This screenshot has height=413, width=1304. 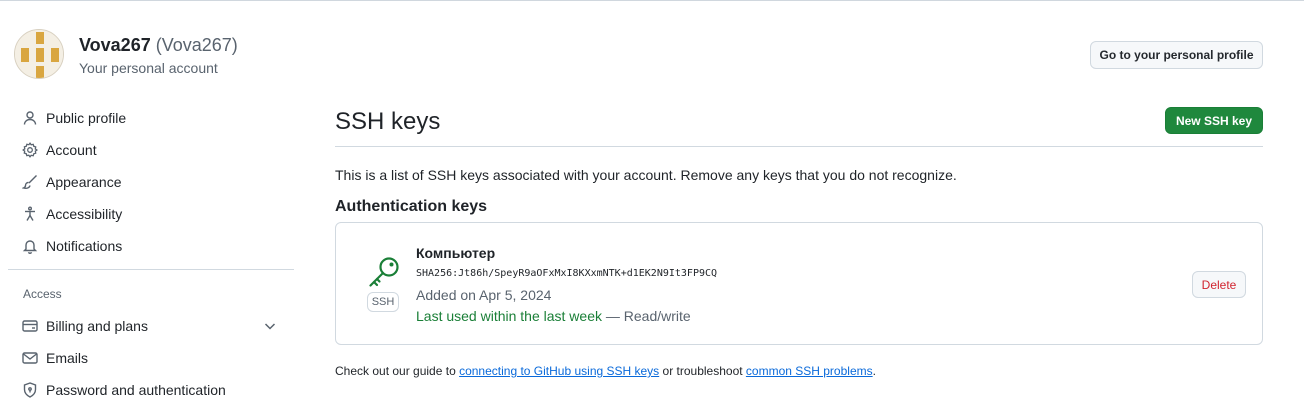 I want to click on bell-icon, so click(x=30, y=246).